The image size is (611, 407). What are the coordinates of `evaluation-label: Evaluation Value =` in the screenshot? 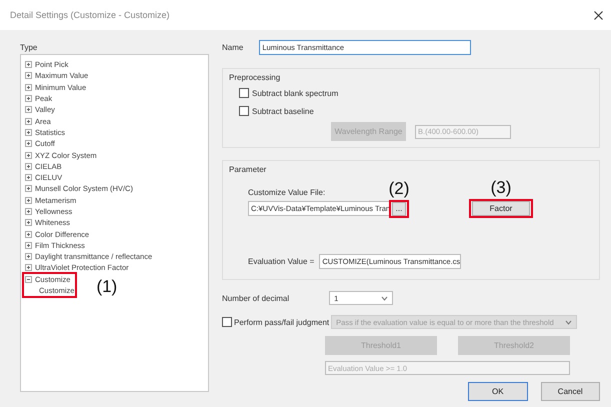 It's located at (281, 261).